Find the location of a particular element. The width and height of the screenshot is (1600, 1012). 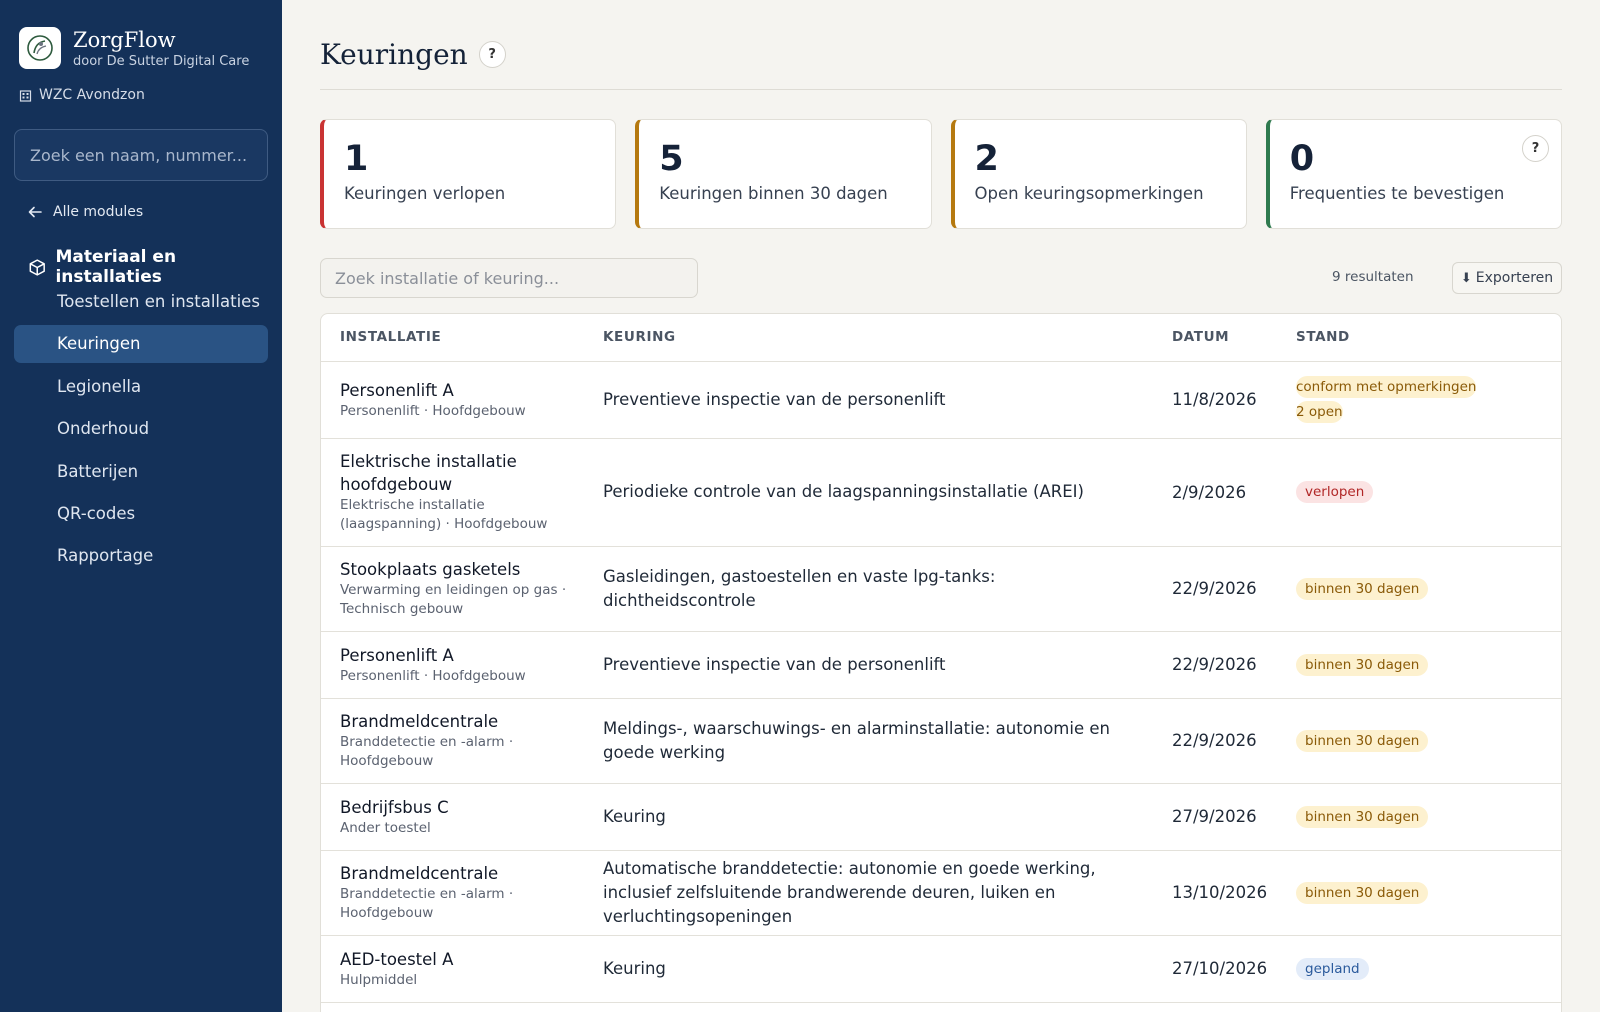

module-title-label: Materiaal en installaties is located at coordinates (116, 267).